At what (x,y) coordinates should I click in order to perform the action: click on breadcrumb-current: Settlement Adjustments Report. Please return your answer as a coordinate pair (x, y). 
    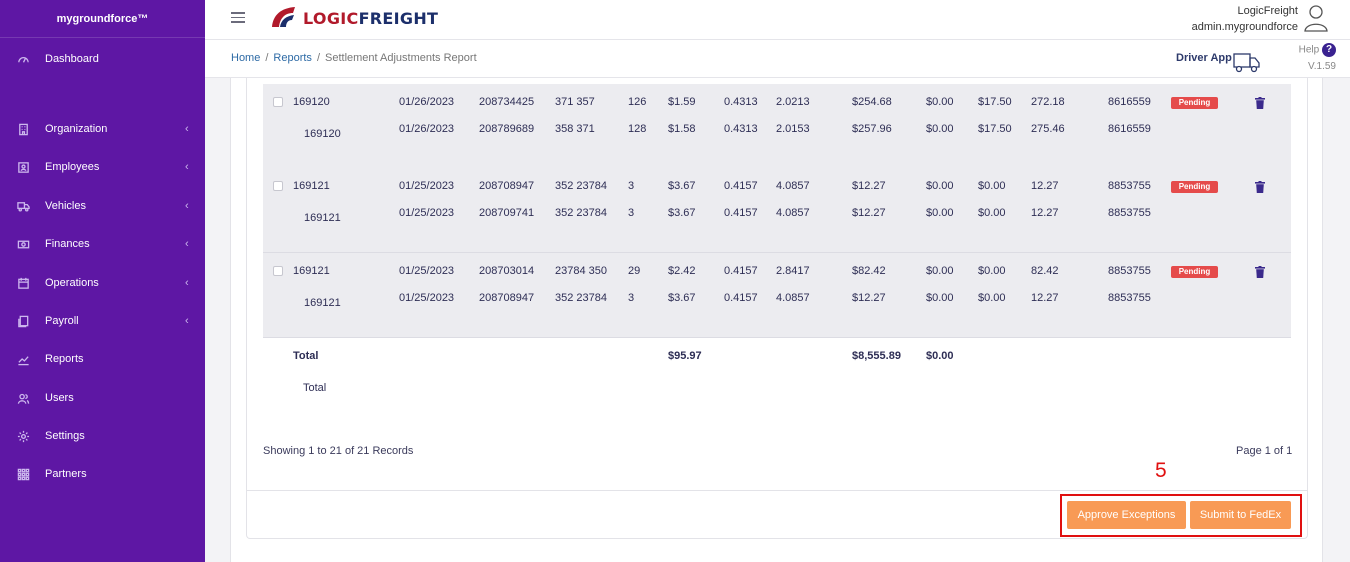
    Looking at the image, I should click on (401, 58).